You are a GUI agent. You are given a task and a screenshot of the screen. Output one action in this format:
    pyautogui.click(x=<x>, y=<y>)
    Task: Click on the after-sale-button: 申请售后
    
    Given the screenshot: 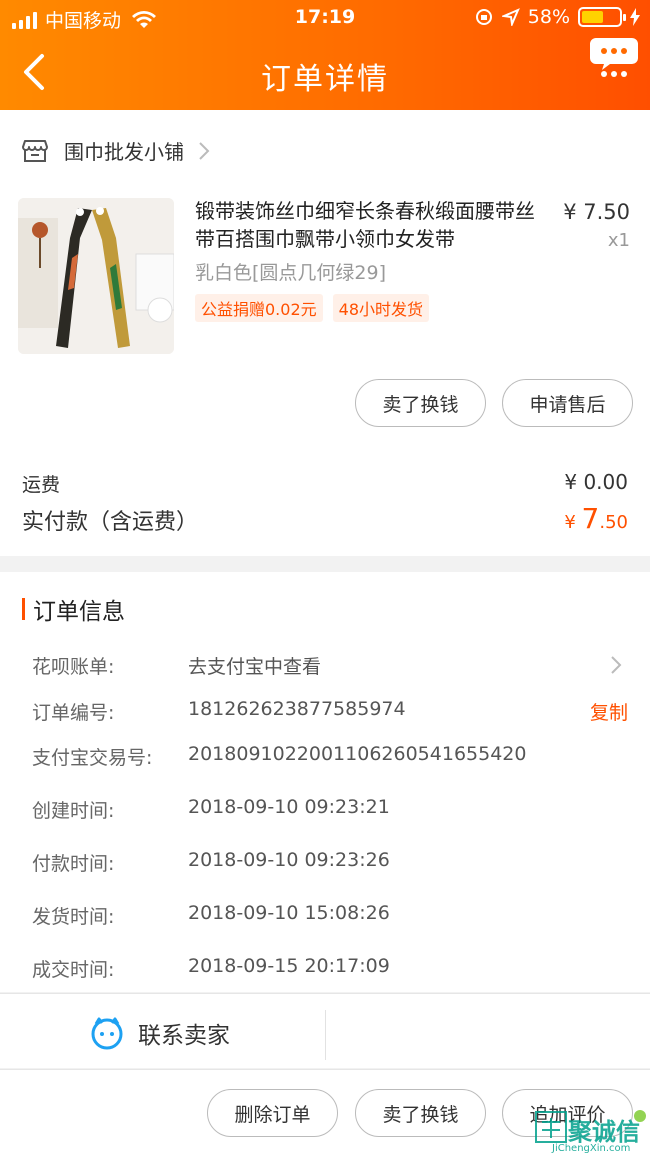 What is the action you would take?
    pyautogui.click(x=567, y=403)
    